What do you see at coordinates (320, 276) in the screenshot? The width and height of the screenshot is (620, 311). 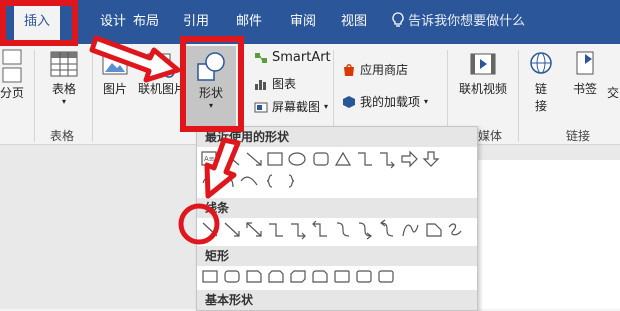 I see `snip-round-rectangle-shape-icon` at bounding box center [320, 276].